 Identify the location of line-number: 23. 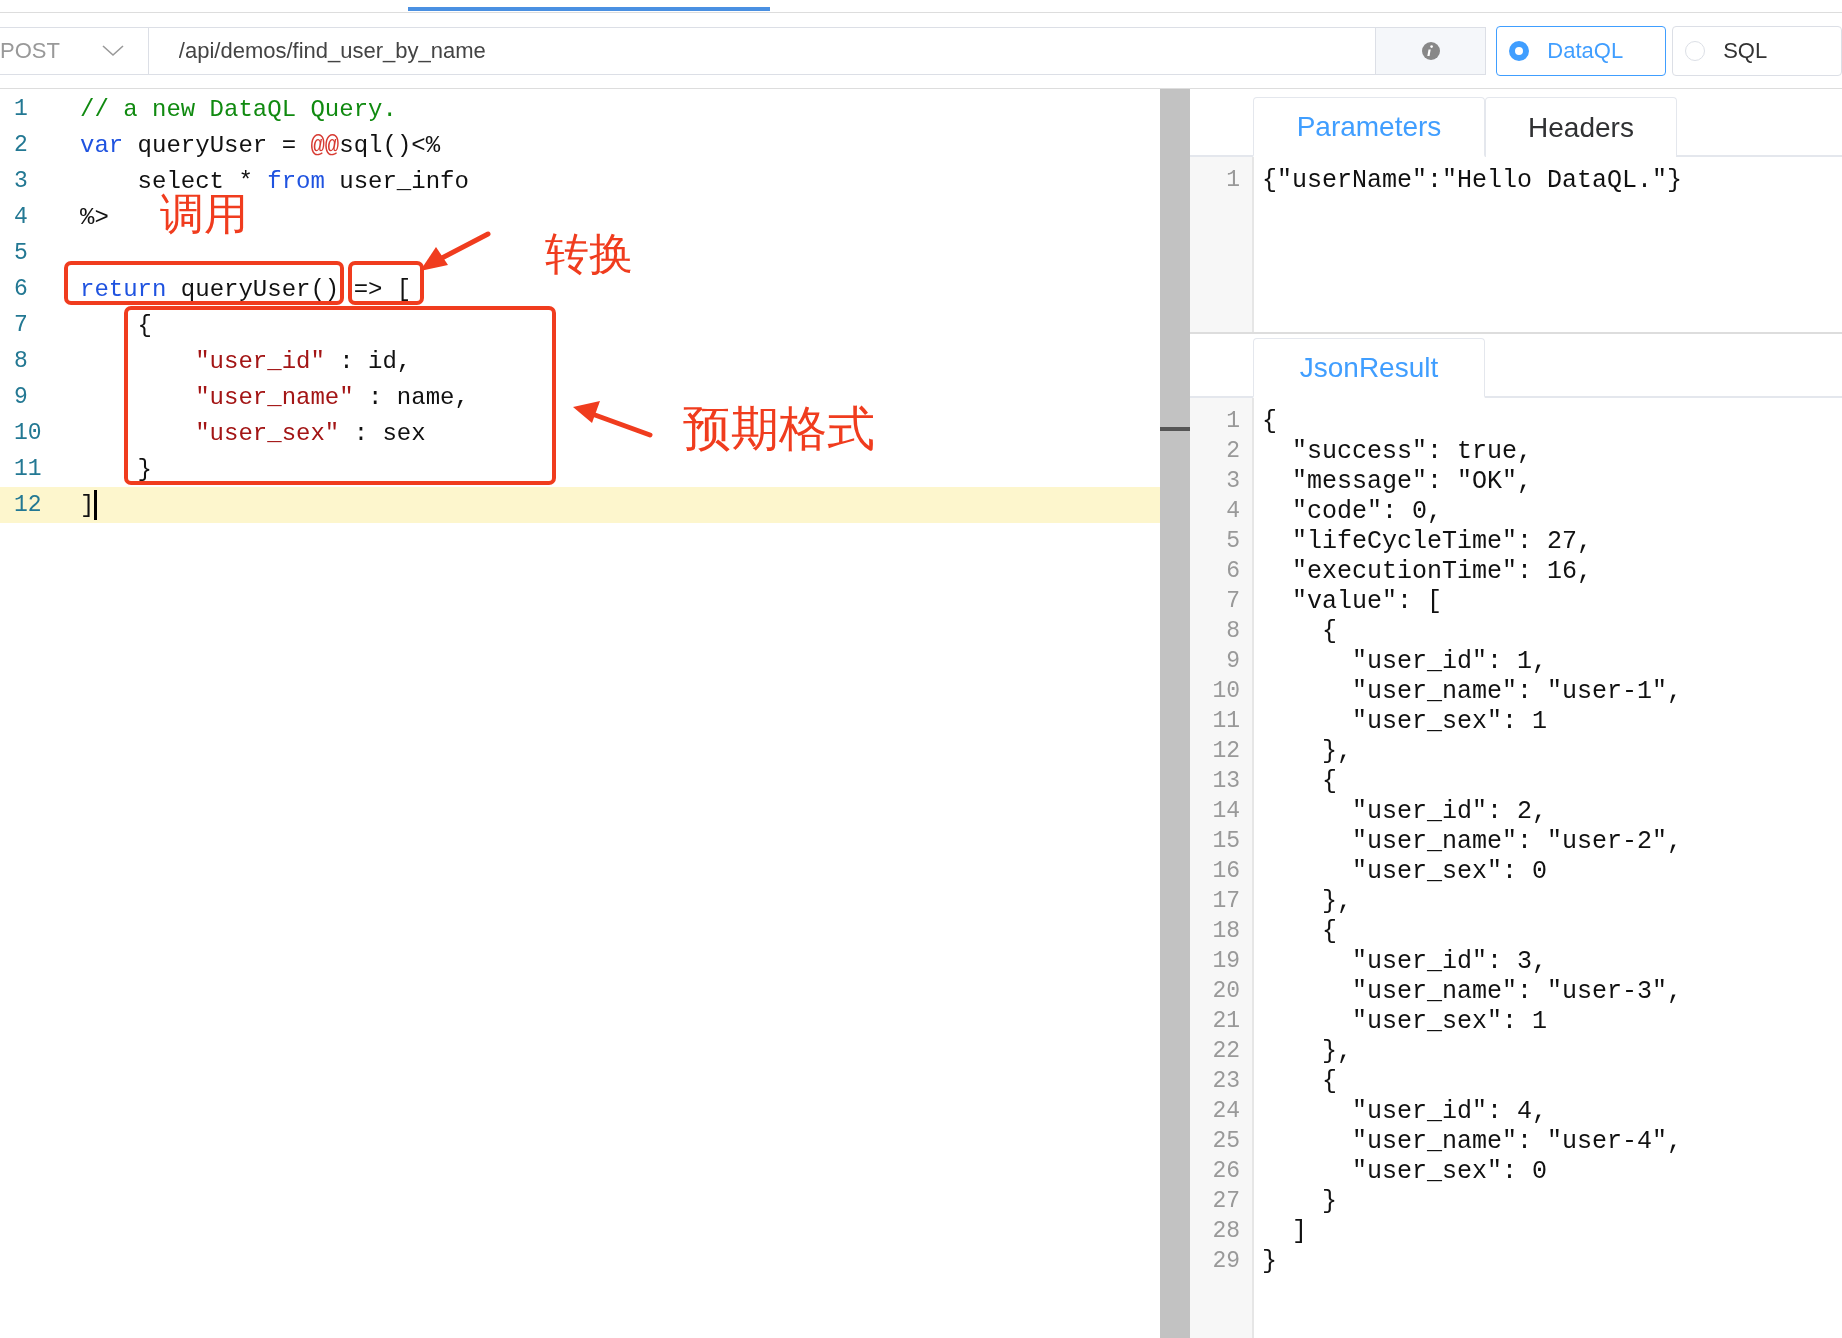
(1225, 1081).